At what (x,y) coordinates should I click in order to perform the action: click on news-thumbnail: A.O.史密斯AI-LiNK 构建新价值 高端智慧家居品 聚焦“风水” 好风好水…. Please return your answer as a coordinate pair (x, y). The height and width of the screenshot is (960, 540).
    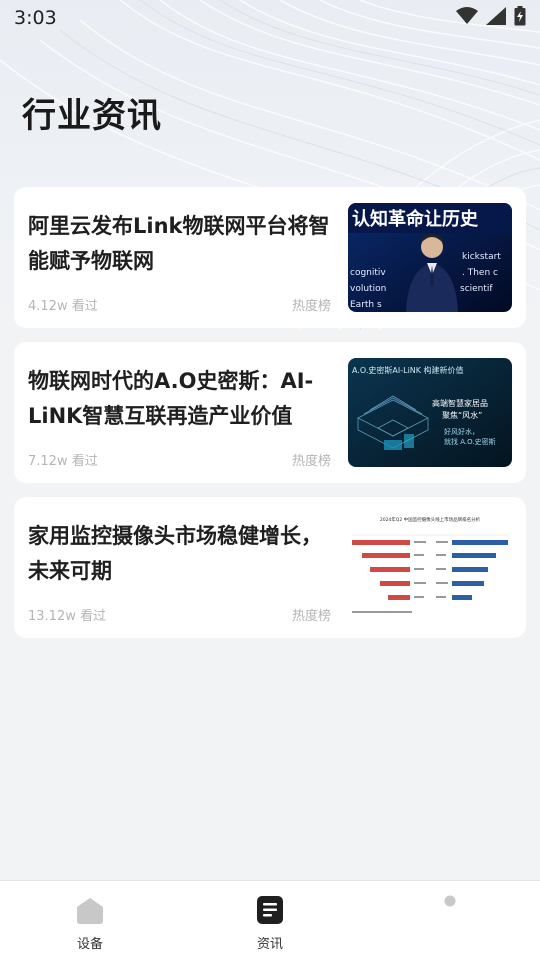
    Looking at the image, I should click on (430, 412).